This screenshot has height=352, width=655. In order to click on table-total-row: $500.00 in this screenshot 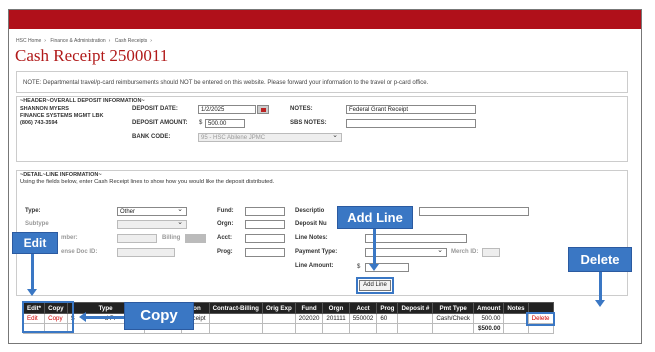, I will do `click(288, 328)`.